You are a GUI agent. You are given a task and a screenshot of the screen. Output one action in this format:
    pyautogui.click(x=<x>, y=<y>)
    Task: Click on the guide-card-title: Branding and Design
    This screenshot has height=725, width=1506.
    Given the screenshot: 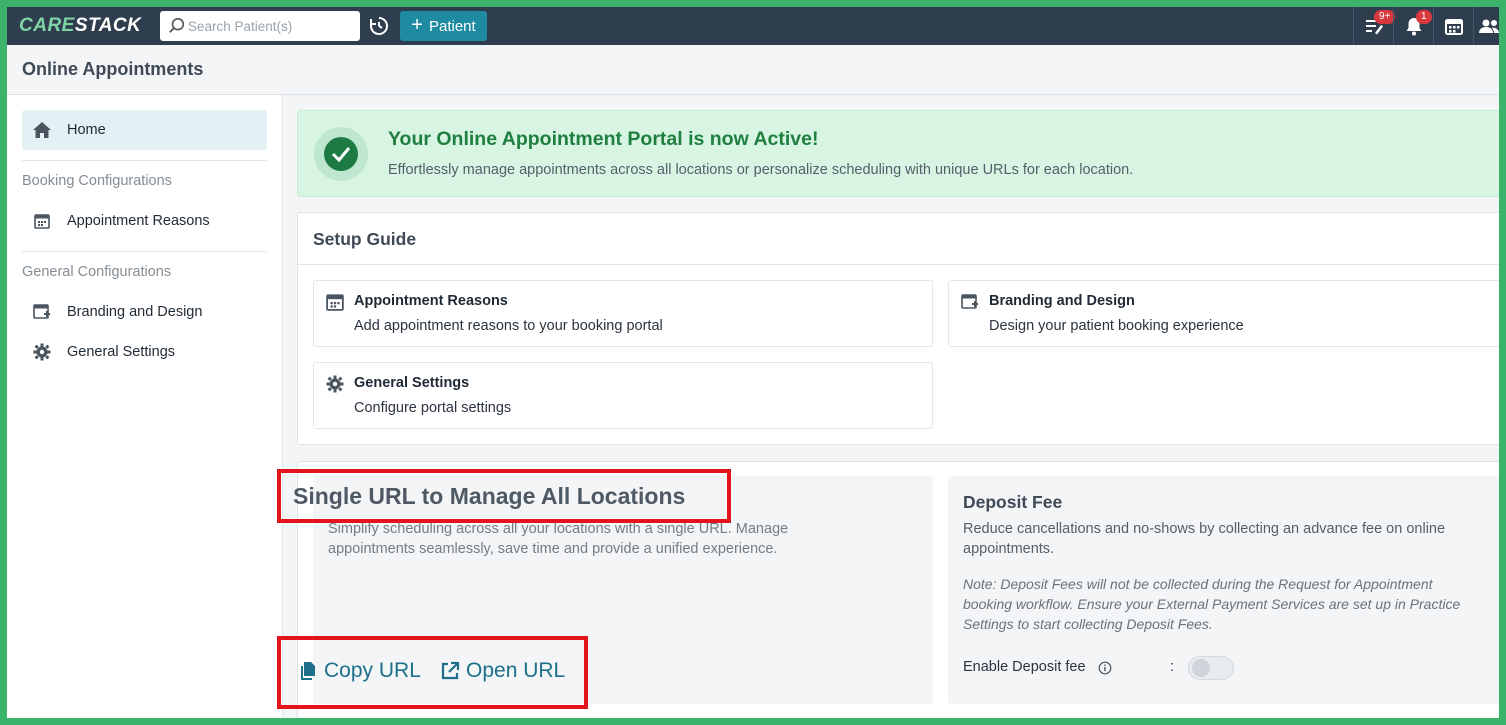 What is the action you would take?
    pyautogui.click(x=1062, y=301)
    